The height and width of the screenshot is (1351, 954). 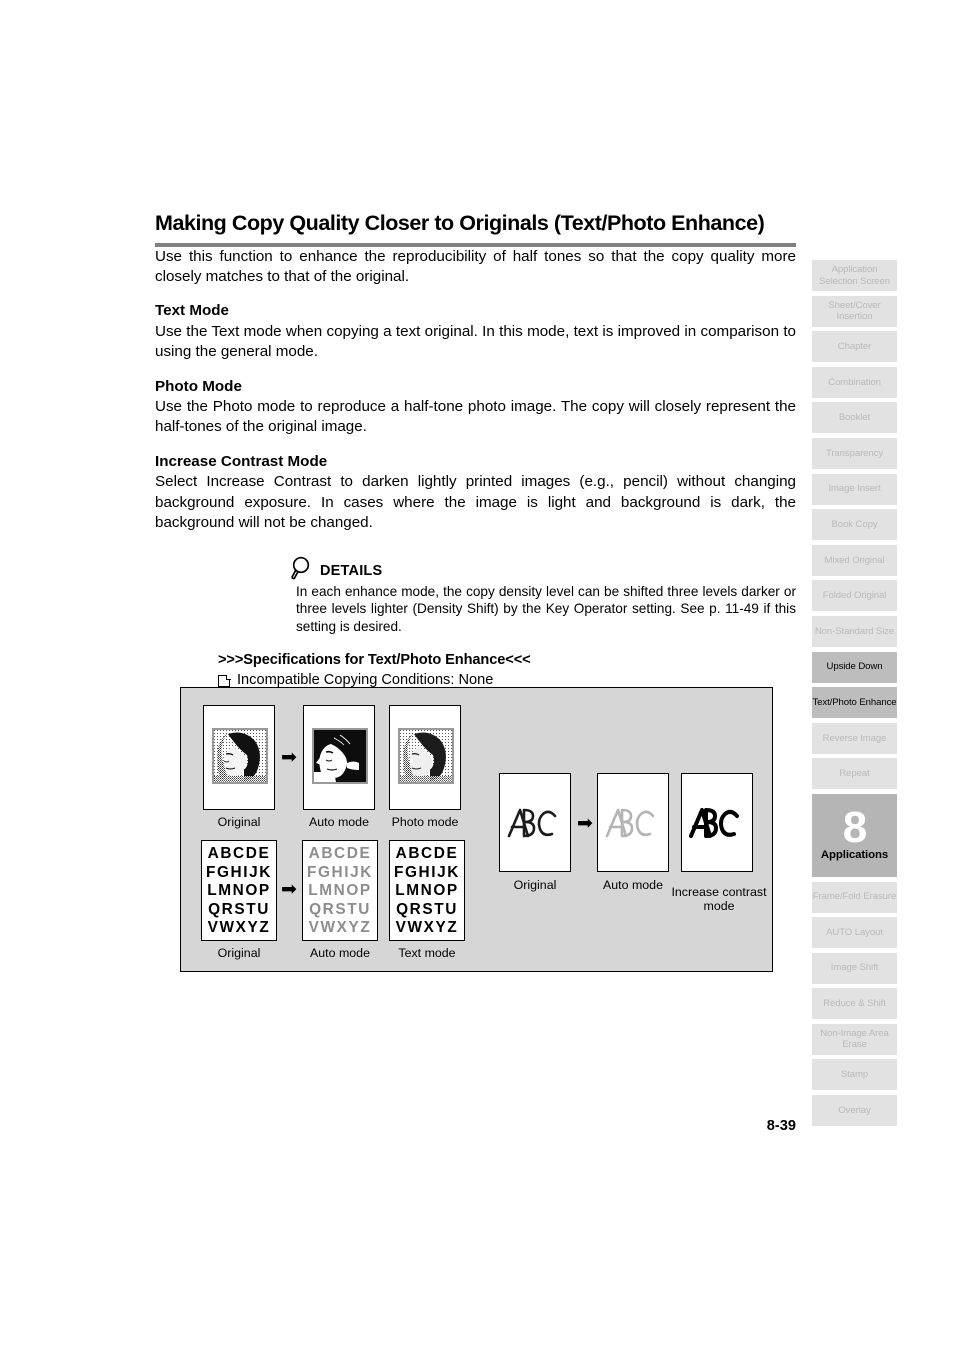 I want to click on page-number: 8-39, so click(x=781, y=1126).